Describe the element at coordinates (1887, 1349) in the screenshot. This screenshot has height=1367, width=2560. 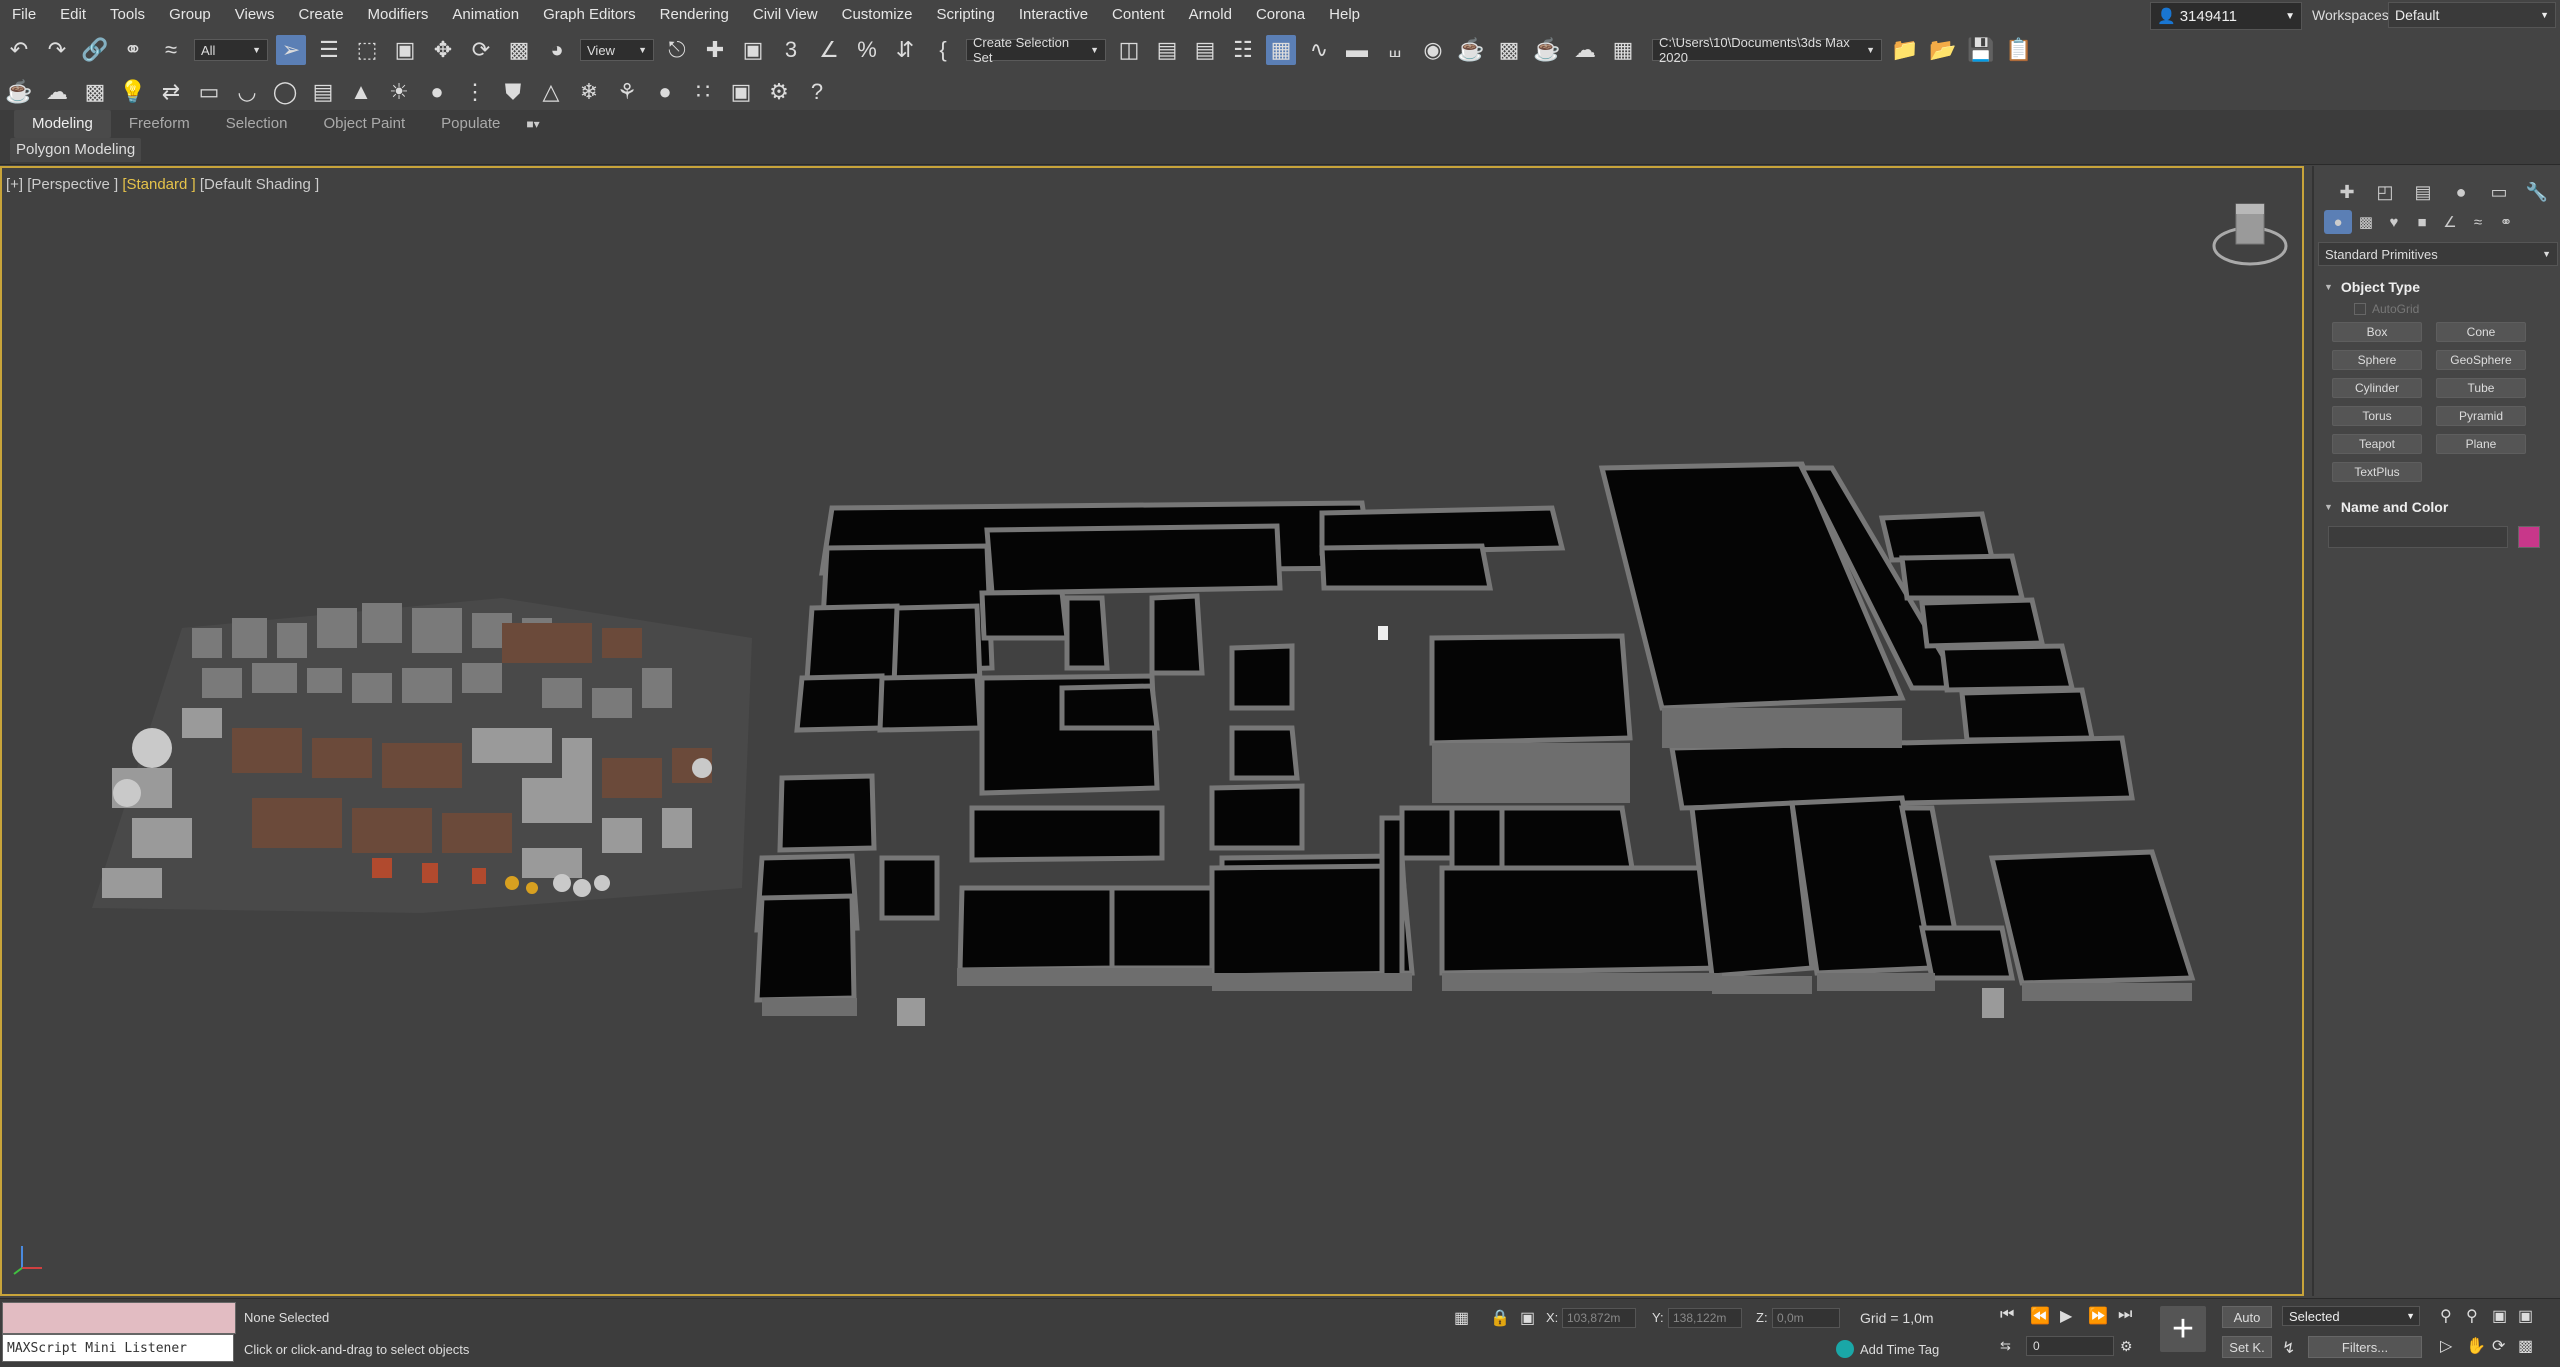
I see `add-time-tag: Add Time Tag` at that location.